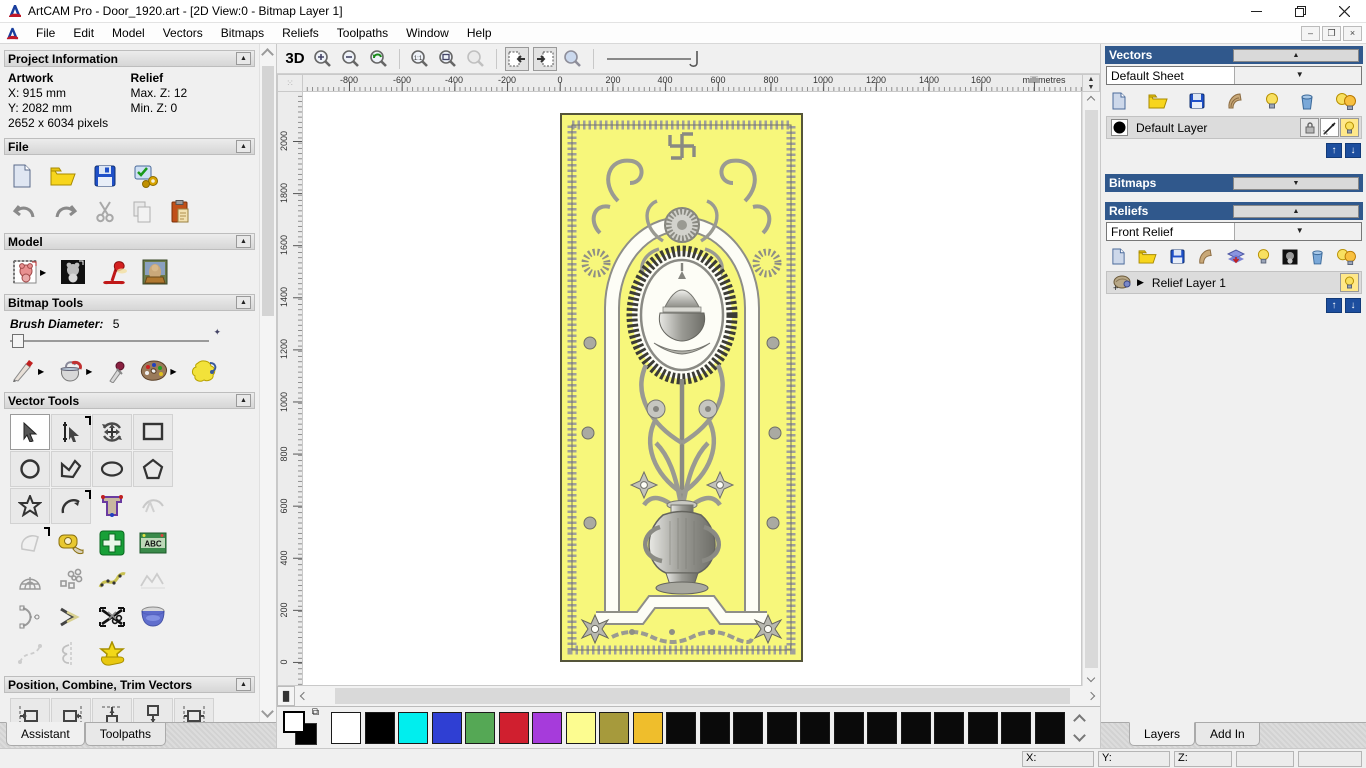 The height and width of the screenshot is (768, 1366). What do you see at coordinates (112, 506) in the screenshot?
I see `create-text-tool` at bounding box center [112, 506].